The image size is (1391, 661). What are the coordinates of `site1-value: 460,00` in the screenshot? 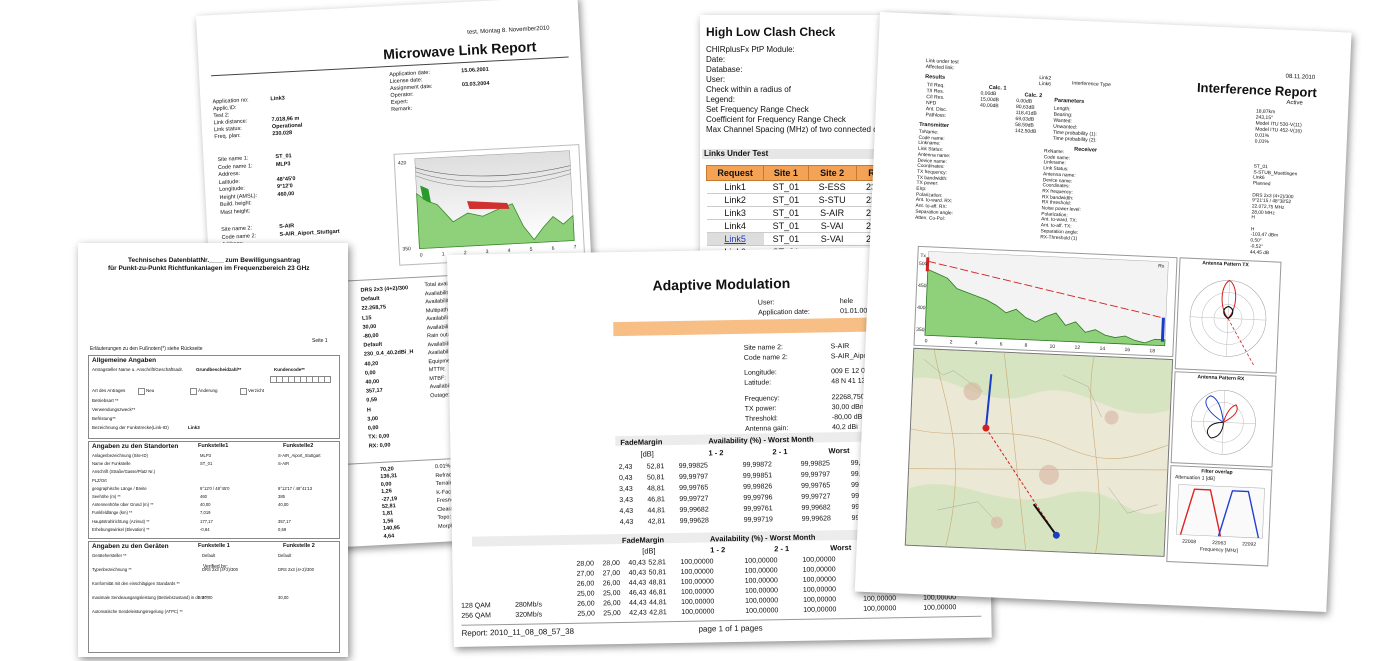 It's located at (285, 194).